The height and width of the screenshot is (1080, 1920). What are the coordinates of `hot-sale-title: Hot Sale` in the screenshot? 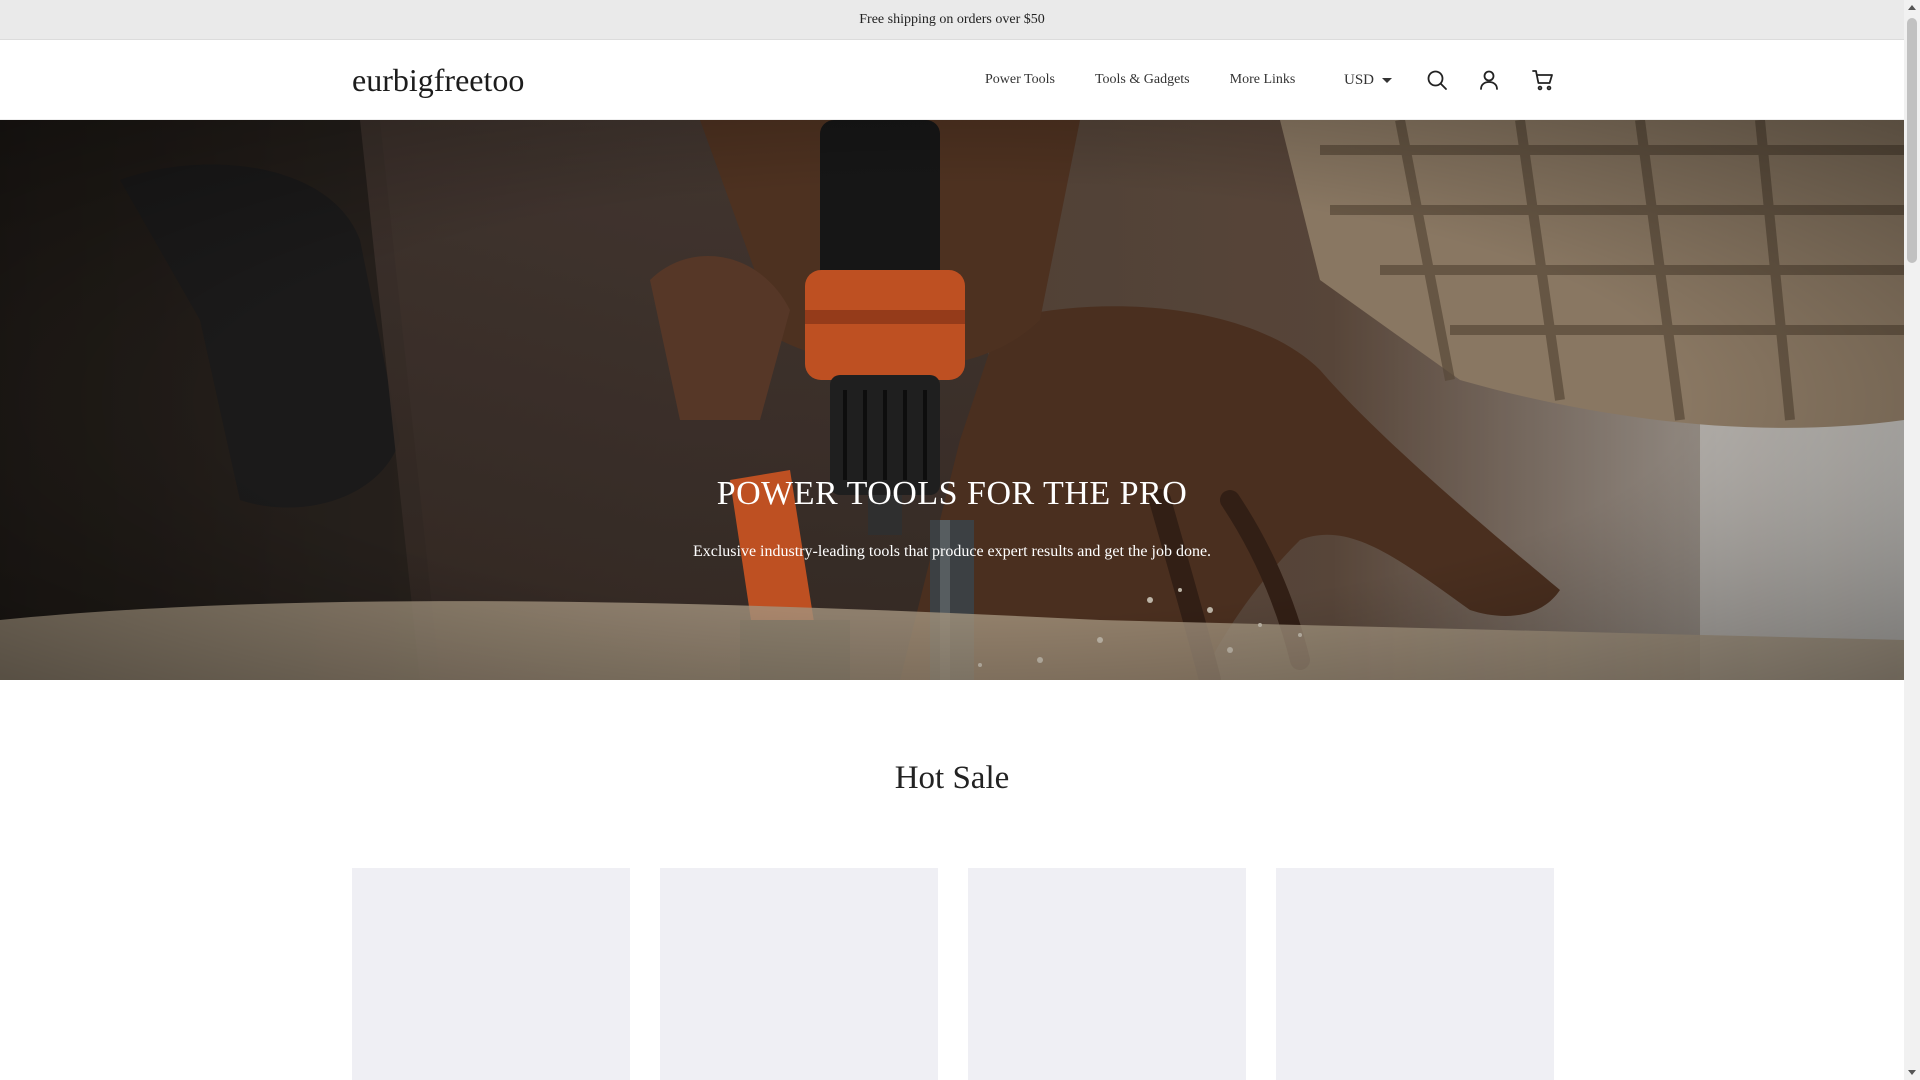 It's located at (952, 778).